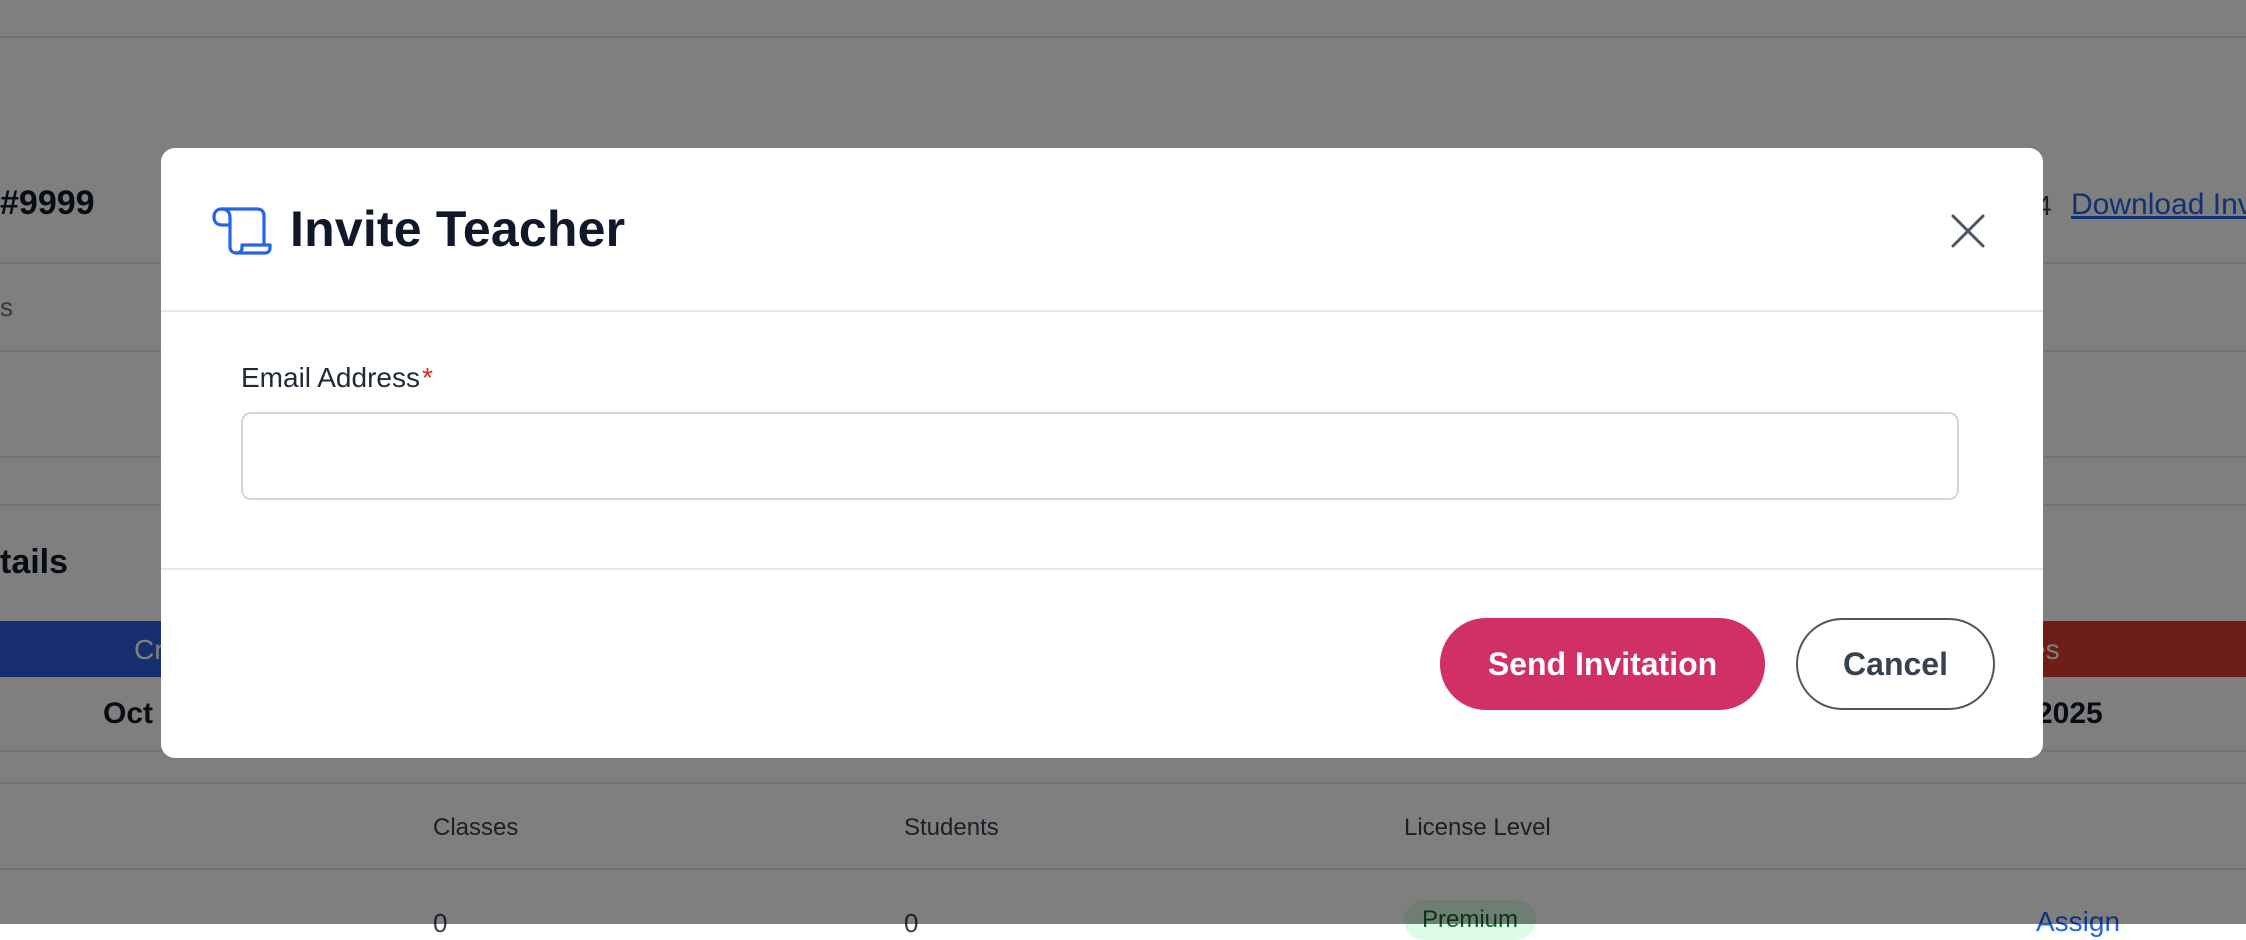 Image resolution: width=2246 pixels, height=940 pixels. What do you see at coordinates (1102, 230) in the screenshot?
I see `dialog-header: Invite Teacher` at bounding box center [1102, 230].